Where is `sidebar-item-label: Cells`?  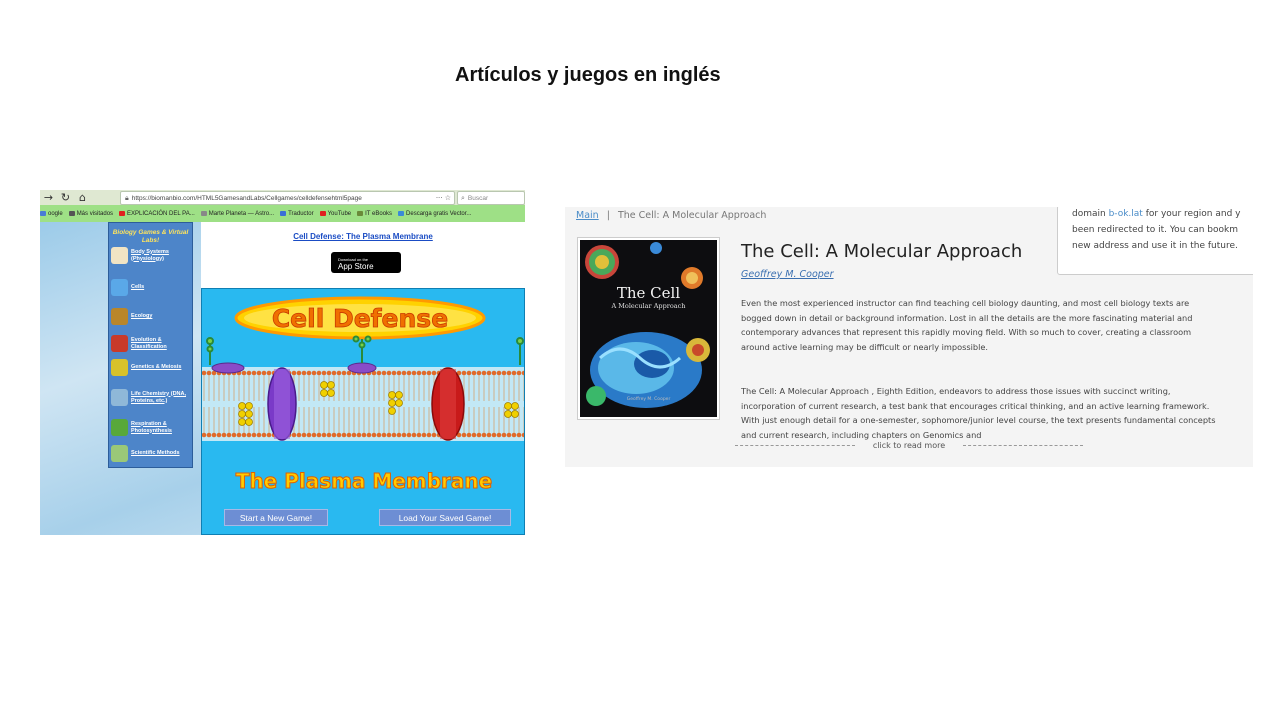 sidebar-item-label: Cells is located at coordinates (138, 287).